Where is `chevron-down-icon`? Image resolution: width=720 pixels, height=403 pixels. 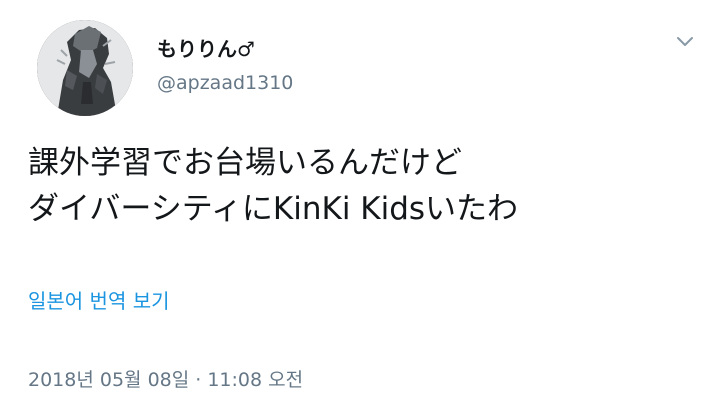
chevron-down-icon is located at coordinates (685, 41).